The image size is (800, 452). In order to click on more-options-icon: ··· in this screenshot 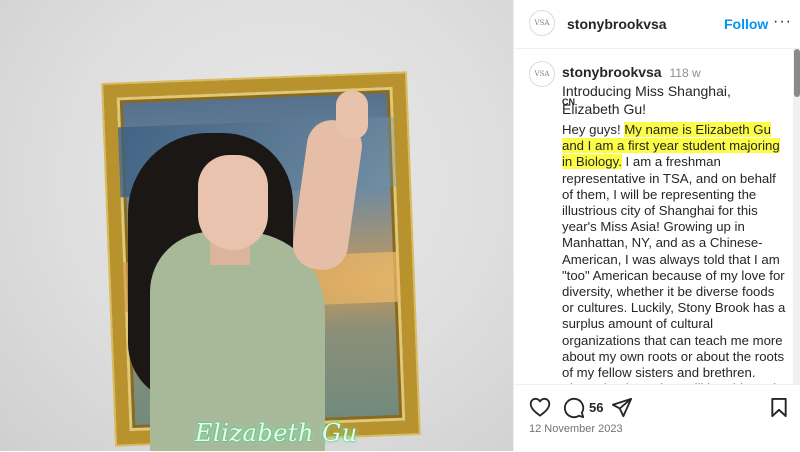, I will do `click(782, 22)`.